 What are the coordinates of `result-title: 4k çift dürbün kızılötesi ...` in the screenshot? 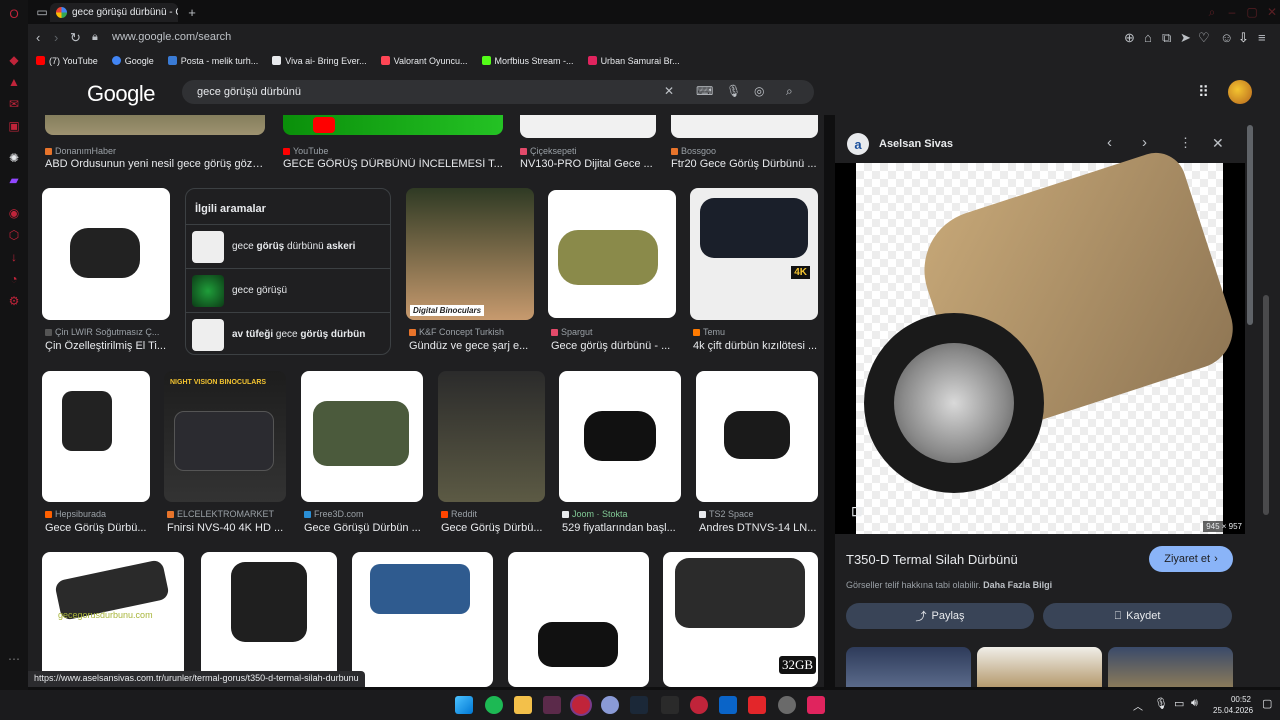 It's located at (757, 346).